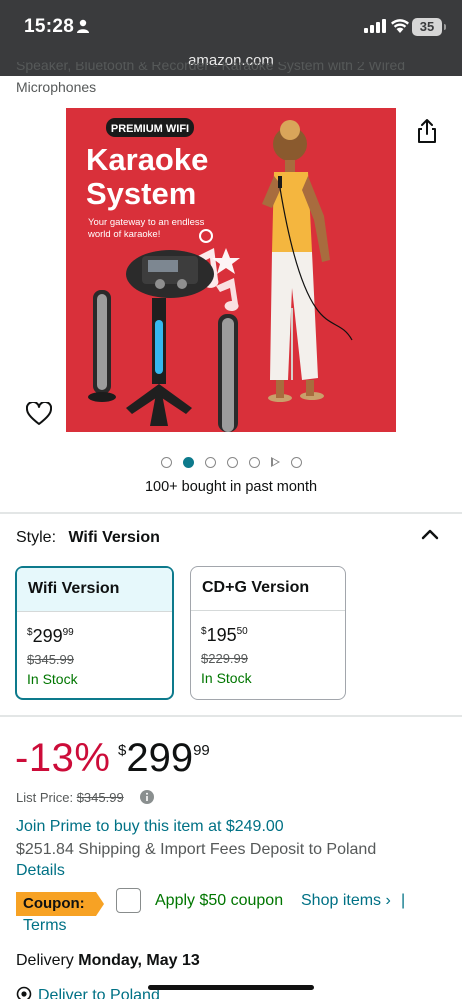  I want to click on right-speaker-tower, so click(228, 373).